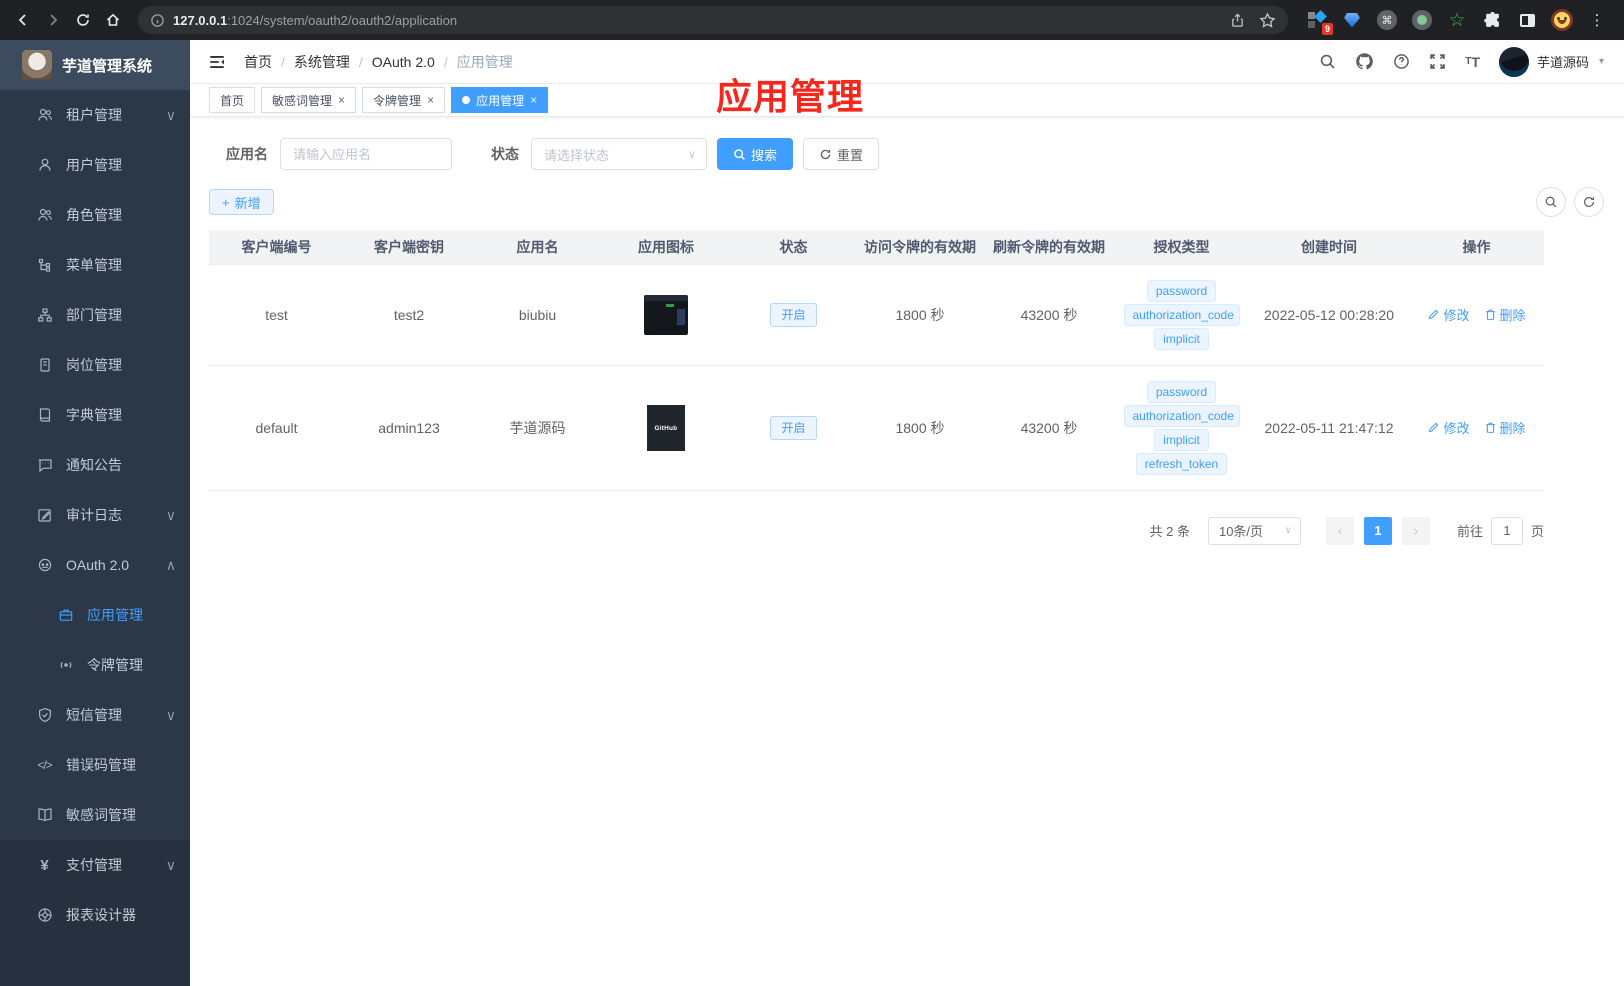 Image resolution: width=1624 pixels, height=986 pixels. Describe the element at coordinates (95, 365) in the screenshot. I see `sidebar-item-岗位管理: 岗位管理` at that location.